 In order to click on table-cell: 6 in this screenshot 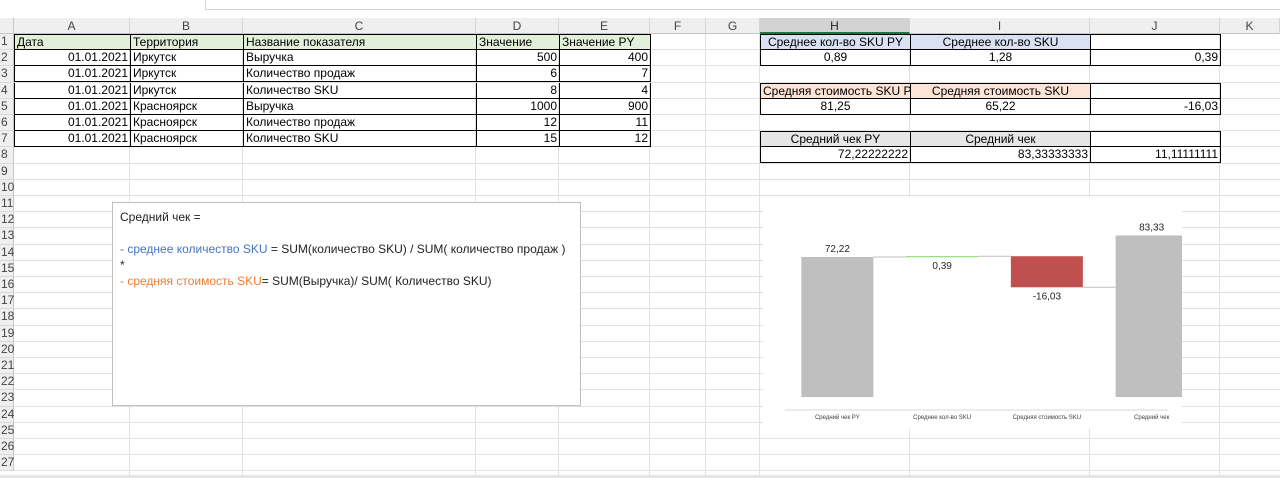, I will do `click(518, 74)`.